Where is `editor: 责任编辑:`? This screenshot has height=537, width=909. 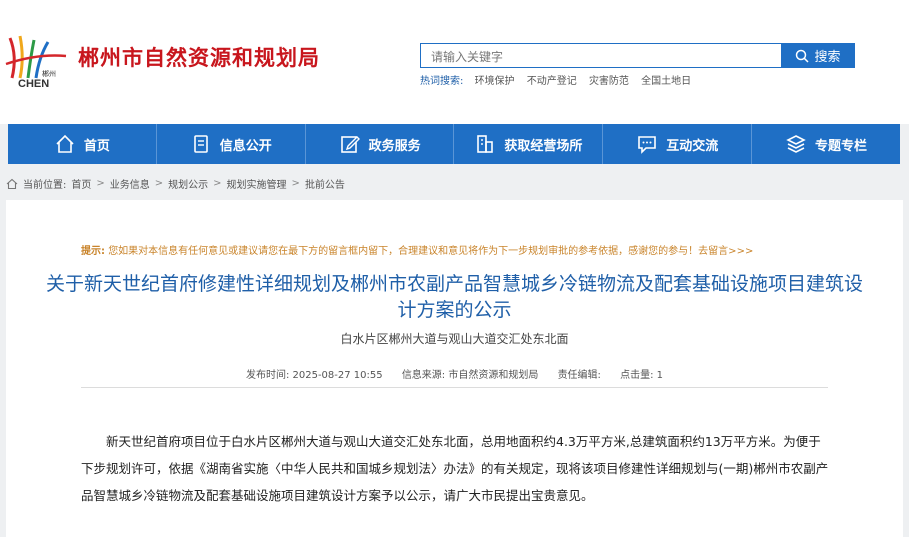
editor: 责任编辑: is located at coordinates (579, 375).